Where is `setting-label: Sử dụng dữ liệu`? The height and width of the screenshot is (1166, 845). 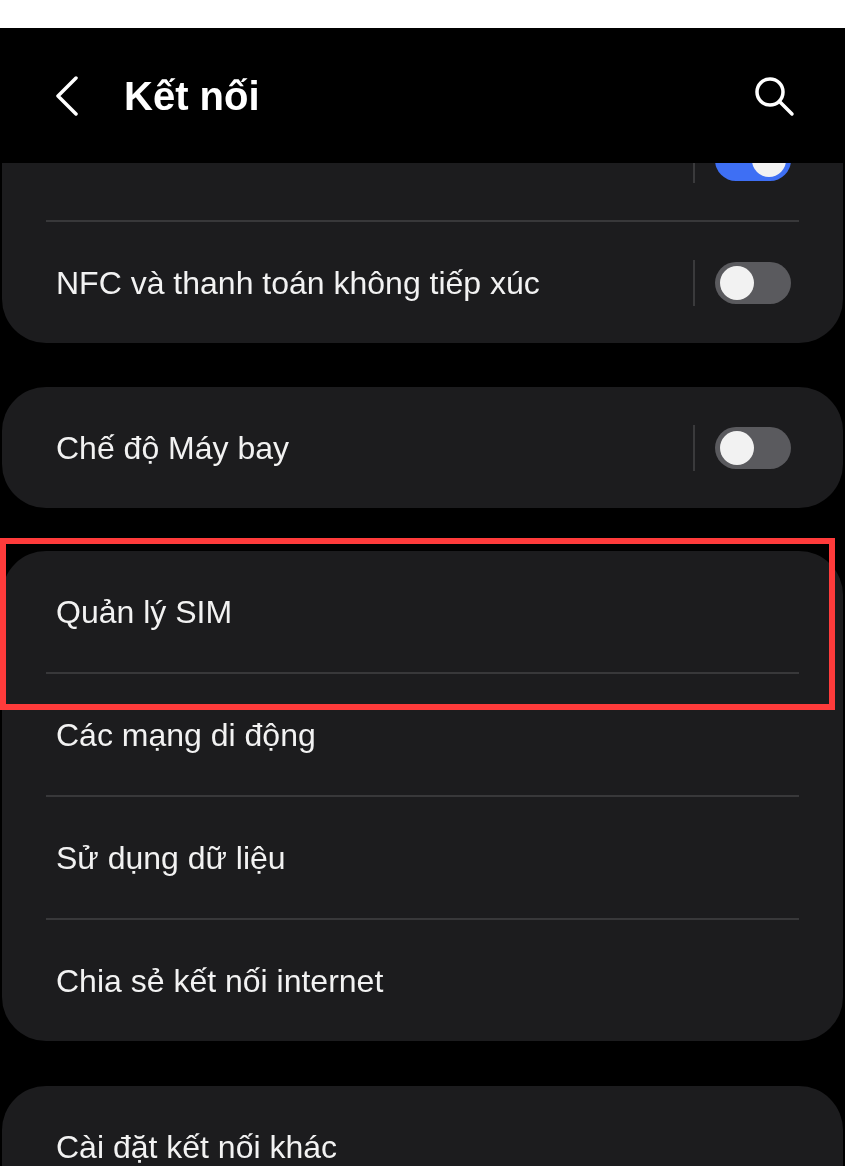 setting-label: Sử dụng dữ liệu is located at coordinates (171, 857).